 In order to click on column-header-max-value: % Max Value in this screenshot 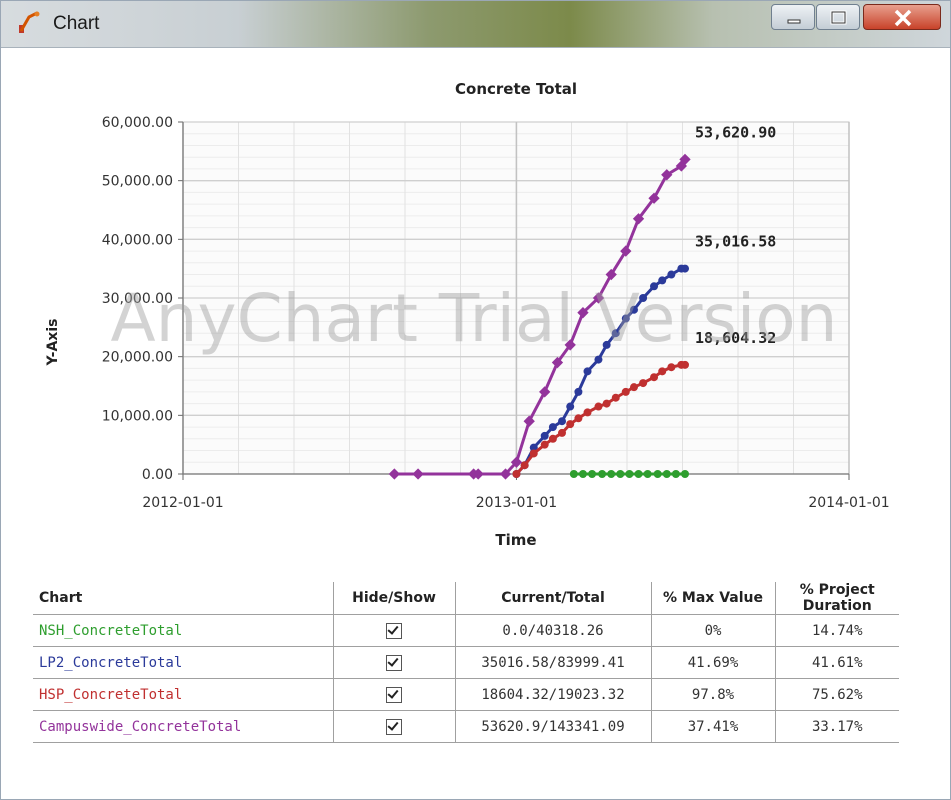, I will do `click(713, 598)`.